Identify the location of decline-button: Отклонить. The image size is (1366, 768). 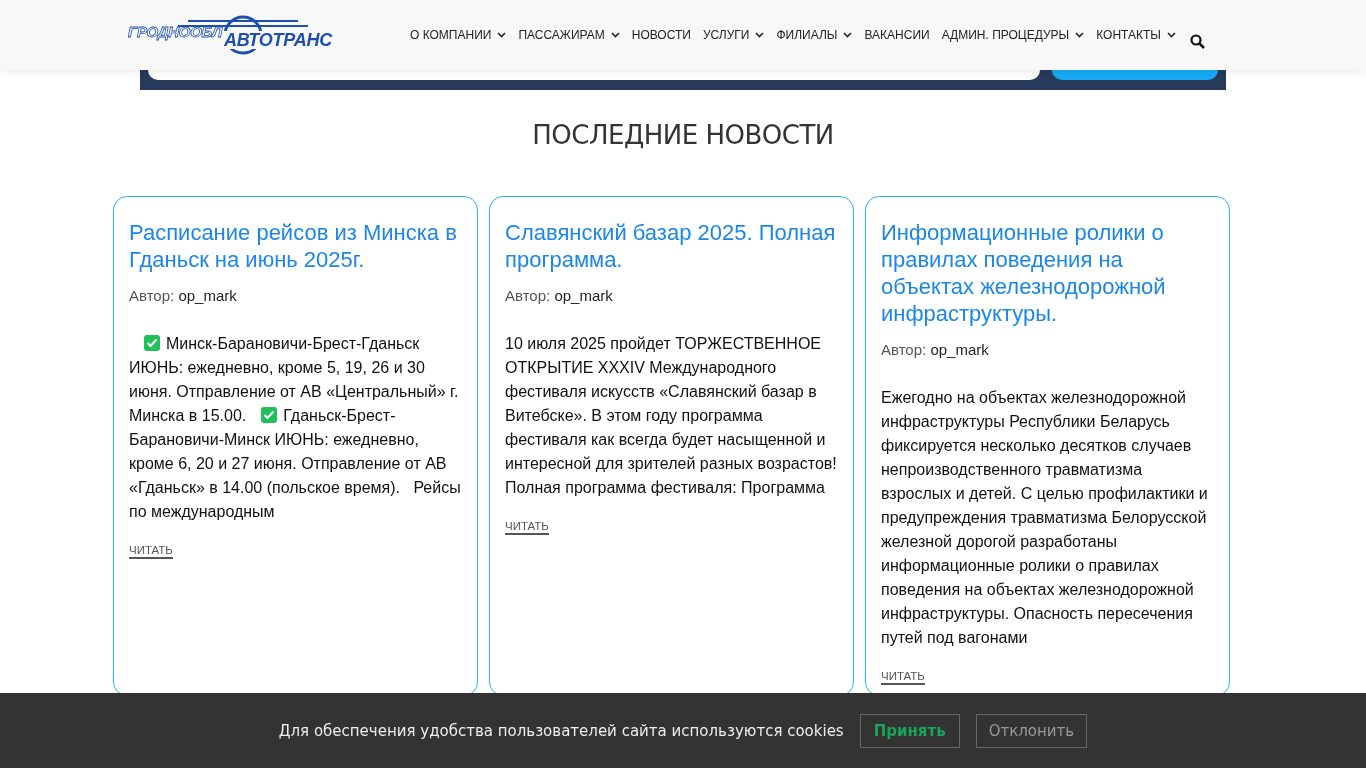
(1031, 730).